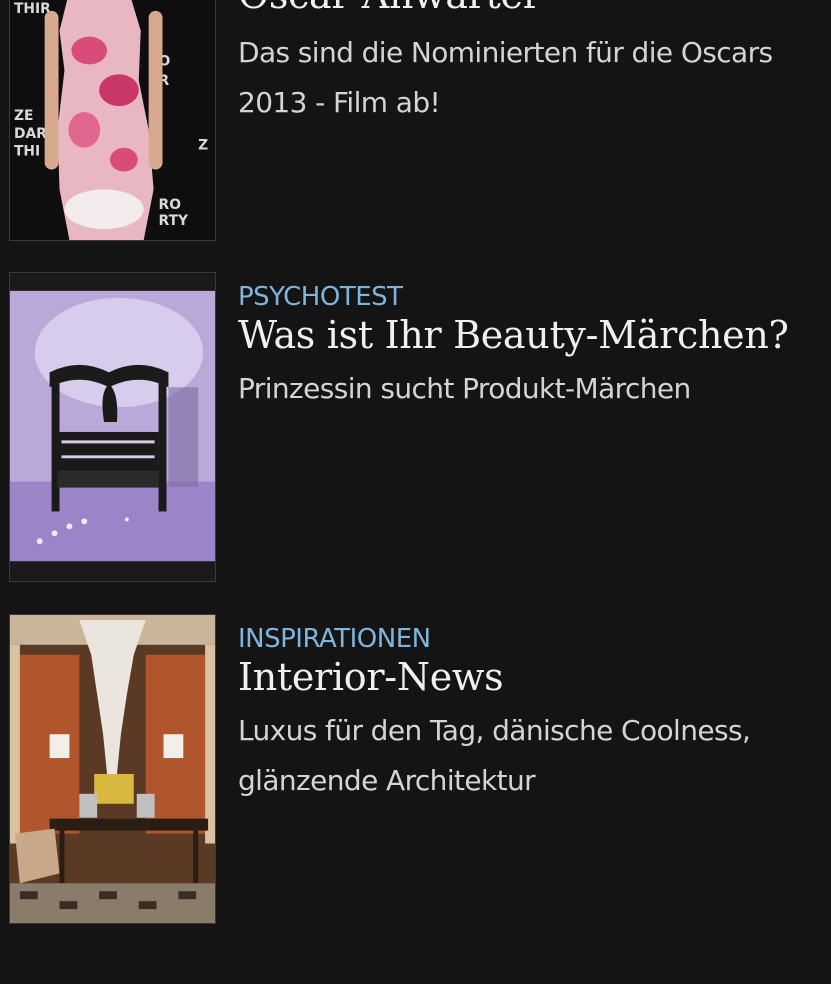 This screenshot has height=984, width=831. I want to click on red-carpet-photo-icon: THIR O R ZE DAR THI Z RO RTY, so click(112, 120).